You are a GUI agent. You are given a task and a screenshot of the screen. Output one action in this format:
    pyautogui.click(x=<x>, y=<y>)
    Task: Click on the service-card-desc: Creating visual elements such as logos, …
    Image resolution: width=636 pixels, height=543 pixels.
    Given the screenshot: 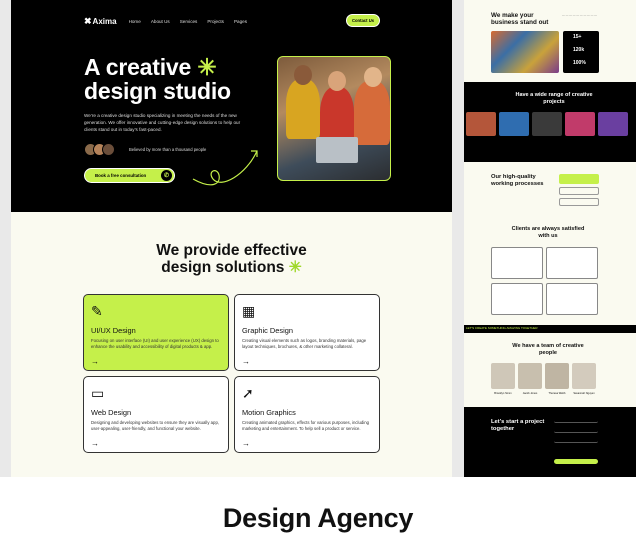 What is the action you would take?
    pyautogui.click(x=304, y=344)
    